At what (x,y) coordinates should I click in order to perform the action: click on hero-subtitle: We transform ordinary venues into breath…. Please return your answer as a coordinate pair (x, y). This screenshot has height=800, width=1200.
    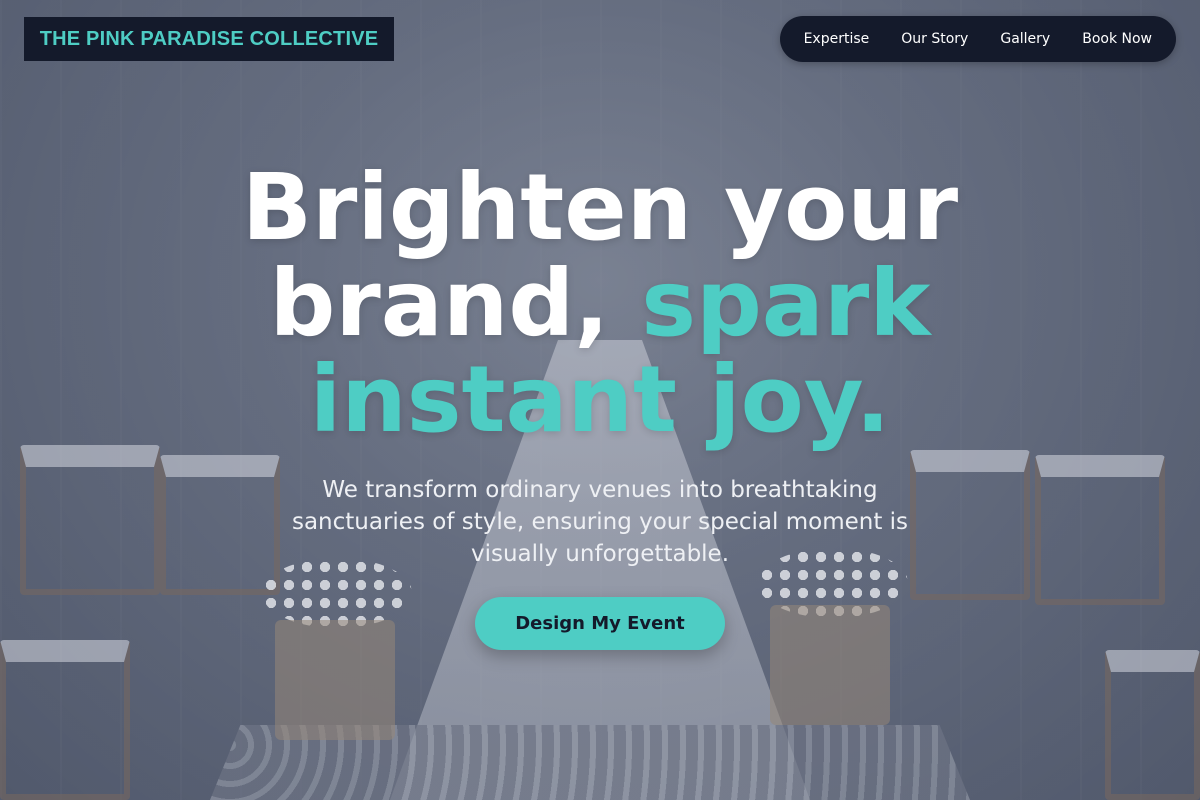
    Looking at the image, I should click on (600, 522).